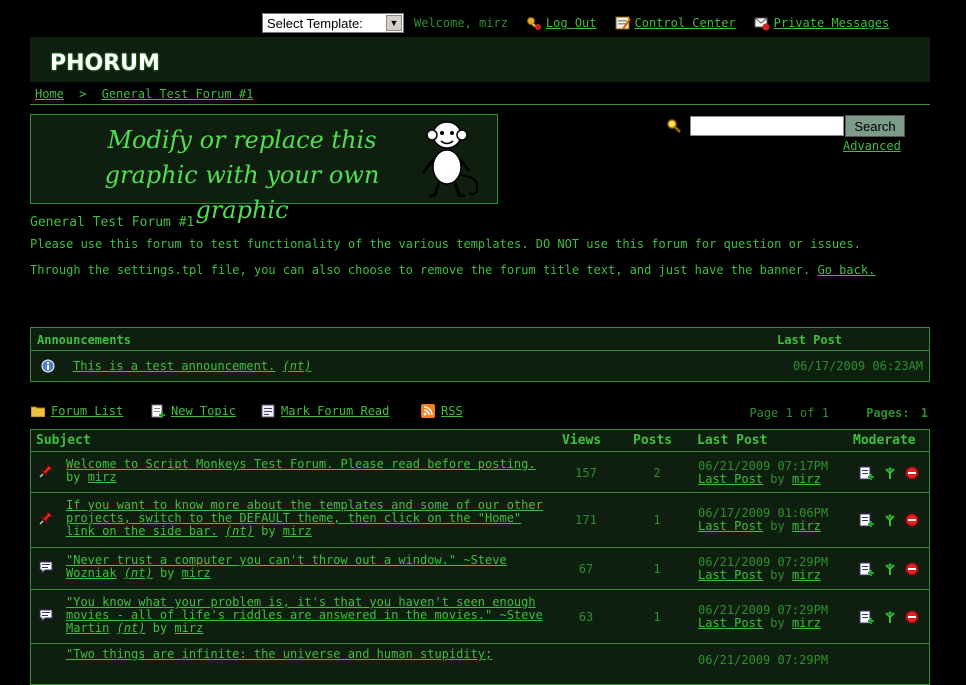 This screenshot has width=966, height=685. Describe the element at coordinates (452, 411) in the screenshot. I see `rss-label: RSS` at that location.